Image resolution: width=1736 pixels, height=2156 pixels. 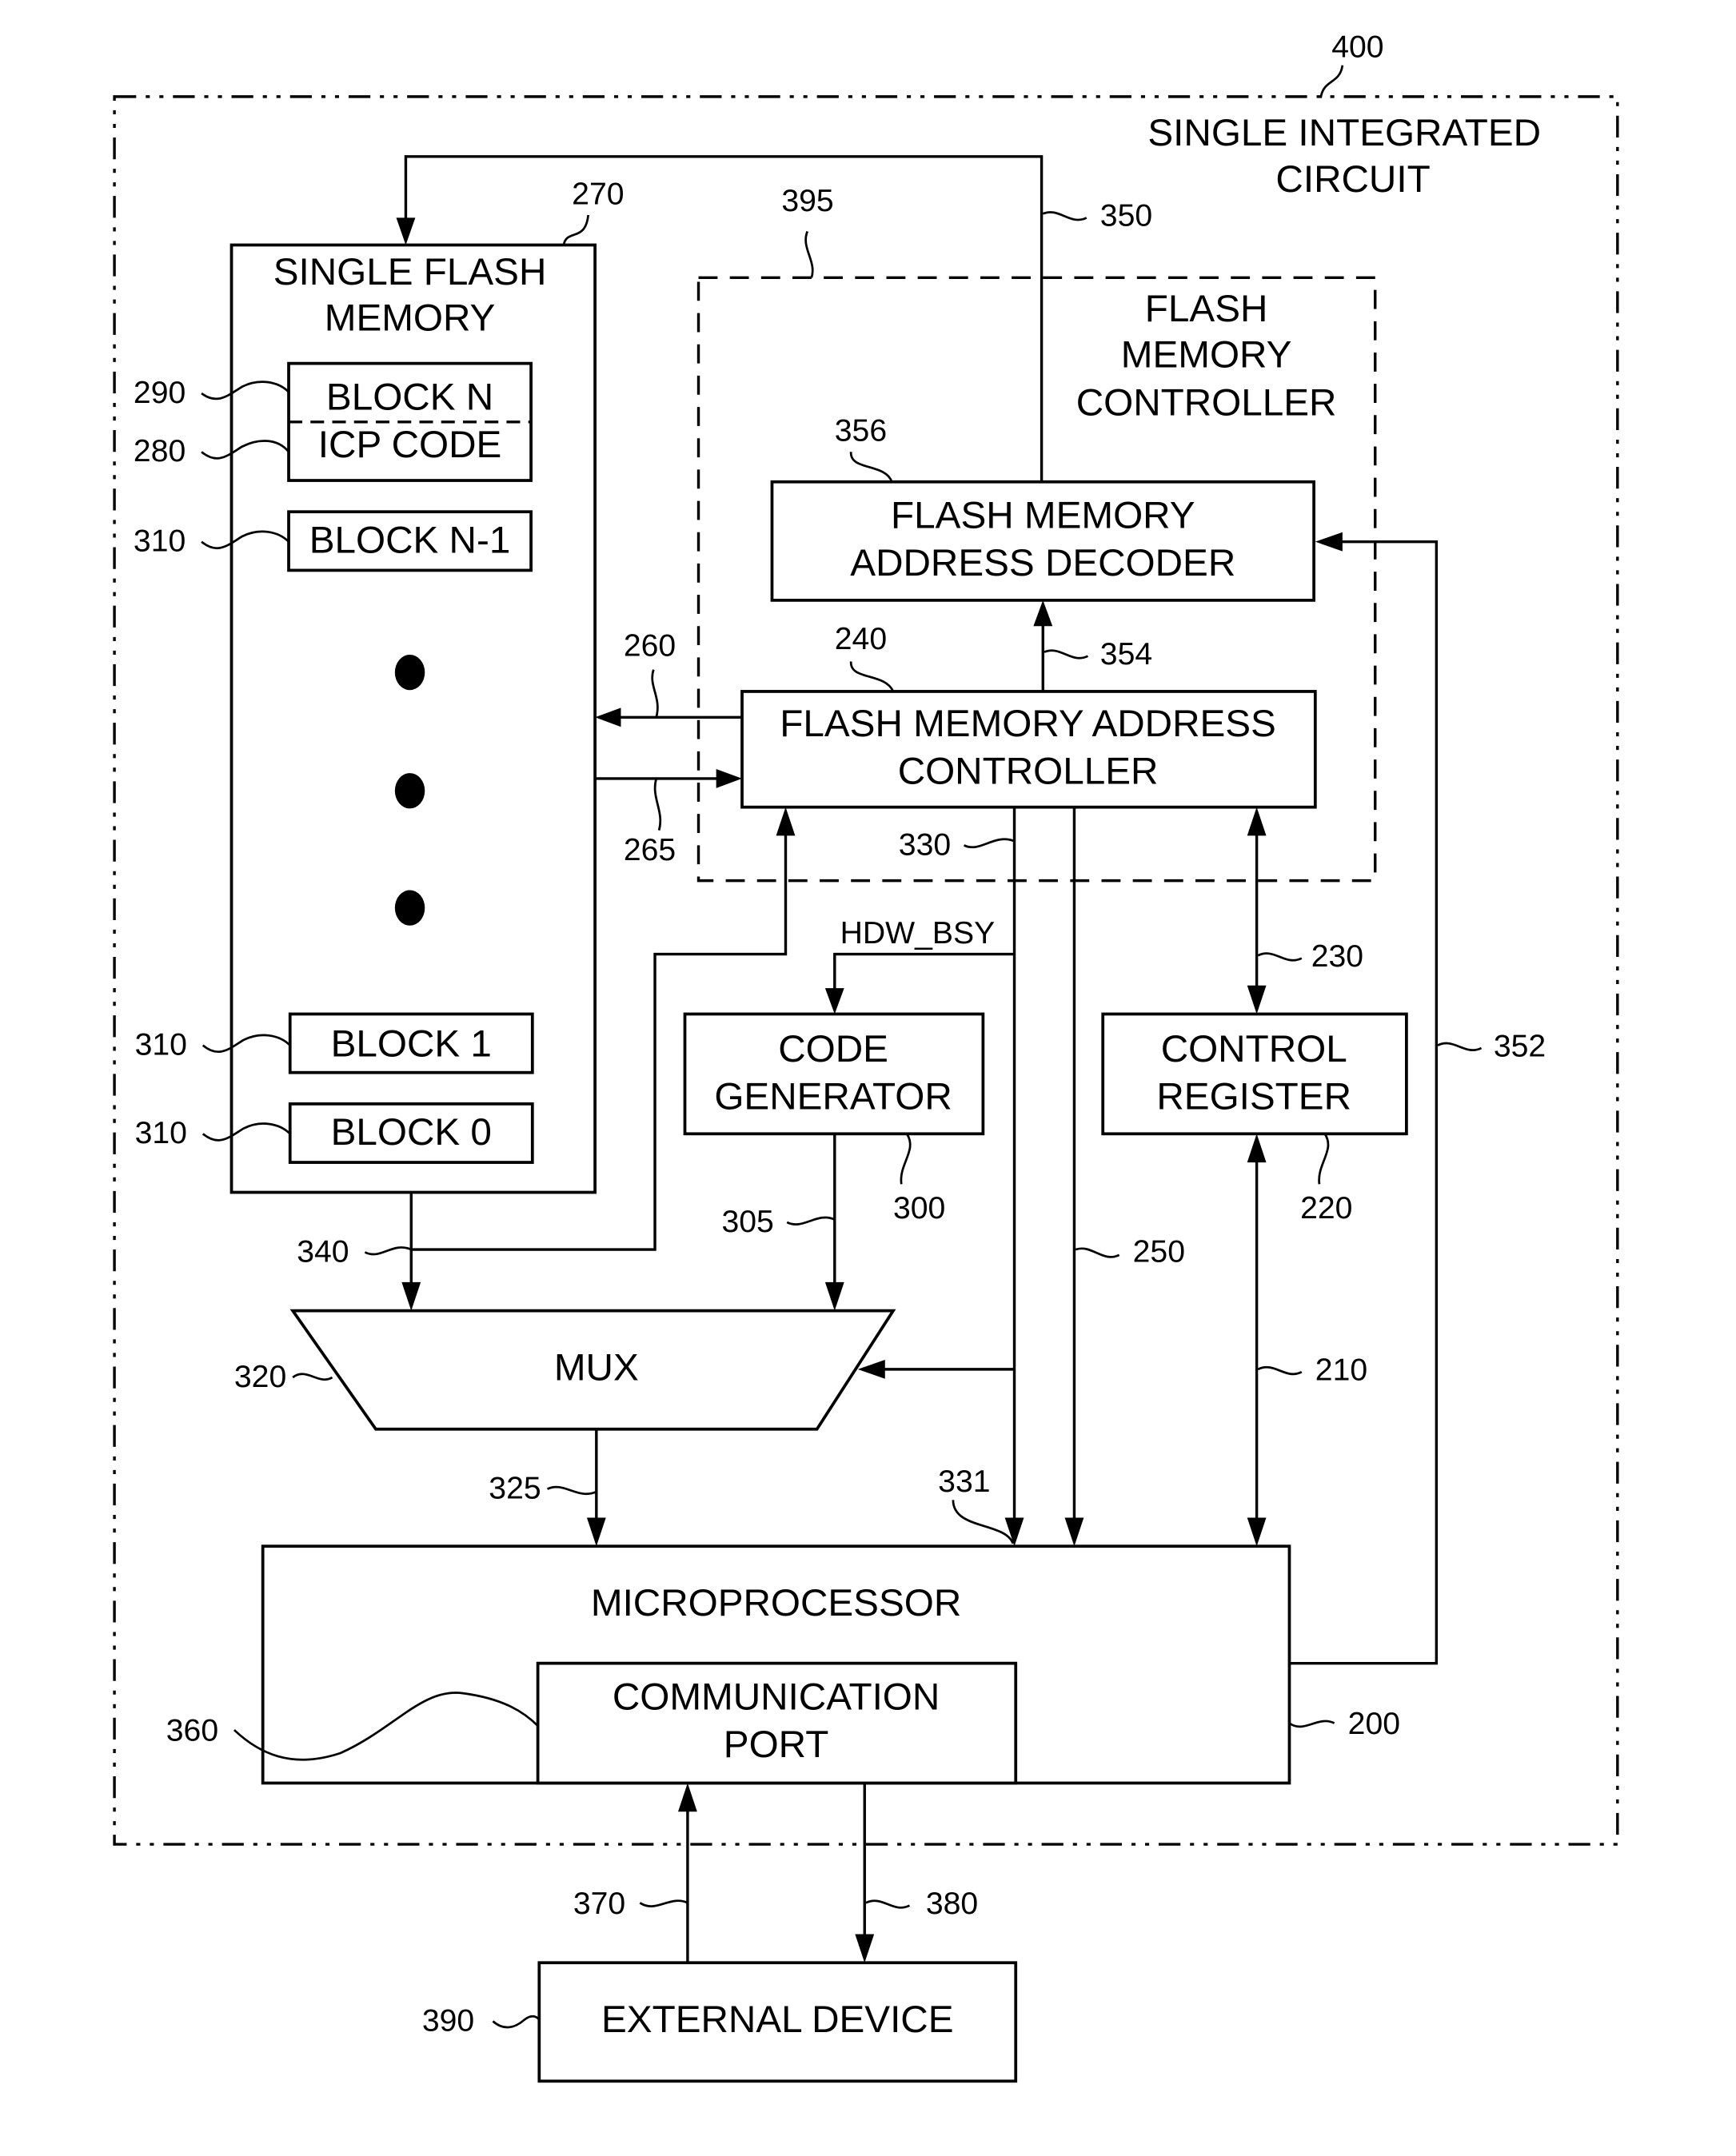 What do you see at coordinates (1280, 1371) in the screenshot?
I see `signal-210-leader` at bounding box center [1280, 1371].